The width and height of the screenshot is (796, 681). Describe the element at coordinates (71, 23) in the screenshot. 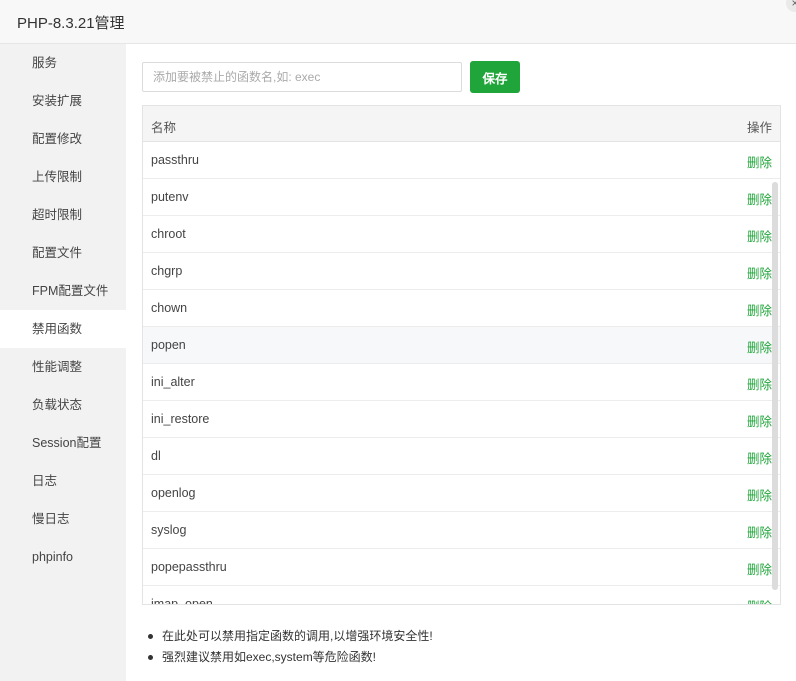

I see `window-title: PHP-8.3.21管理` at that location.